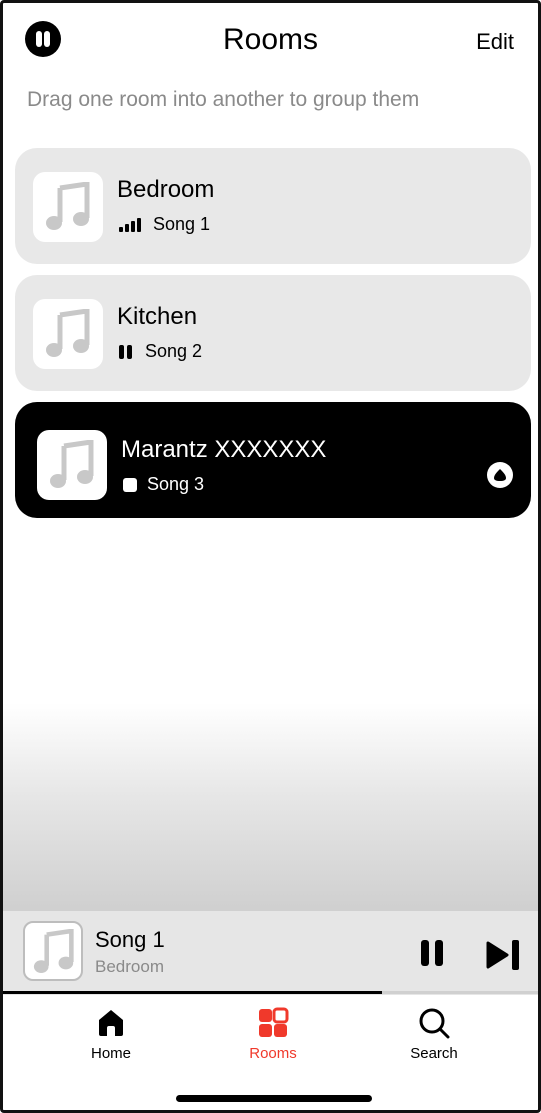  Describe the element at coordinates (157, 316) in the screenshot. I see `room-name: Kitchen` at that location.